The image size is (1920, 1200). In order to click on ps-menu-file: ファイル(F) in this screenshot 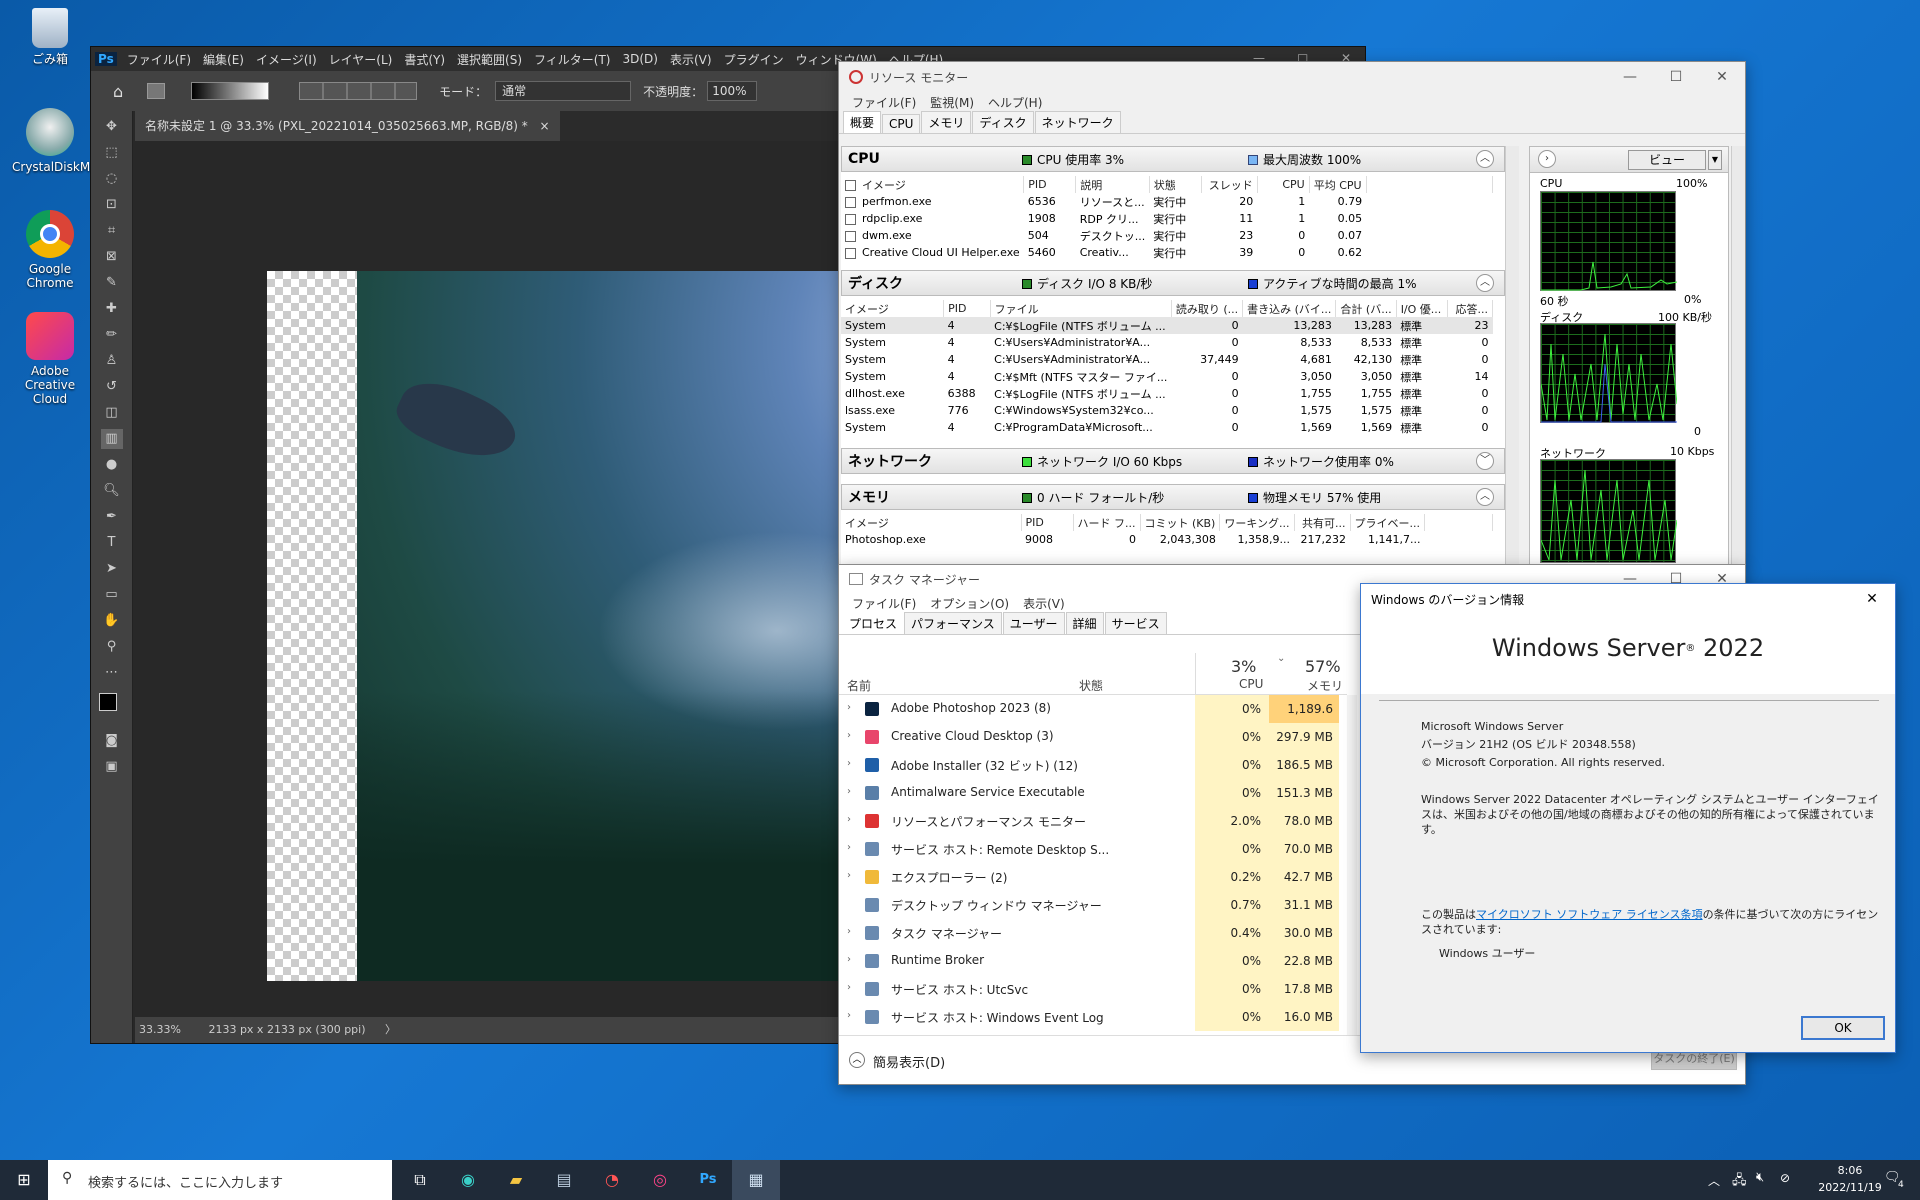, I will do `click(159, 59)`.